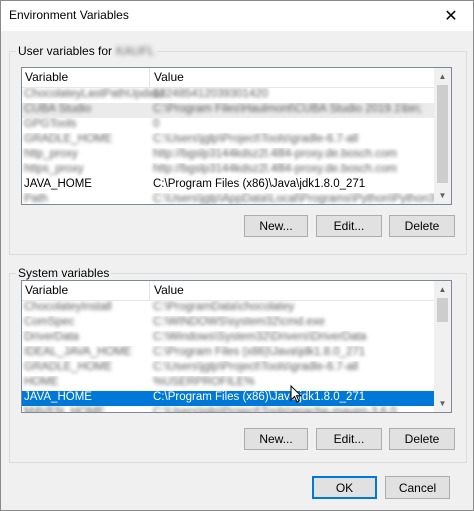 This screenshot has width=474, height=511. I want to click on variable-name-cell: ComSpec, so click(49, 322).